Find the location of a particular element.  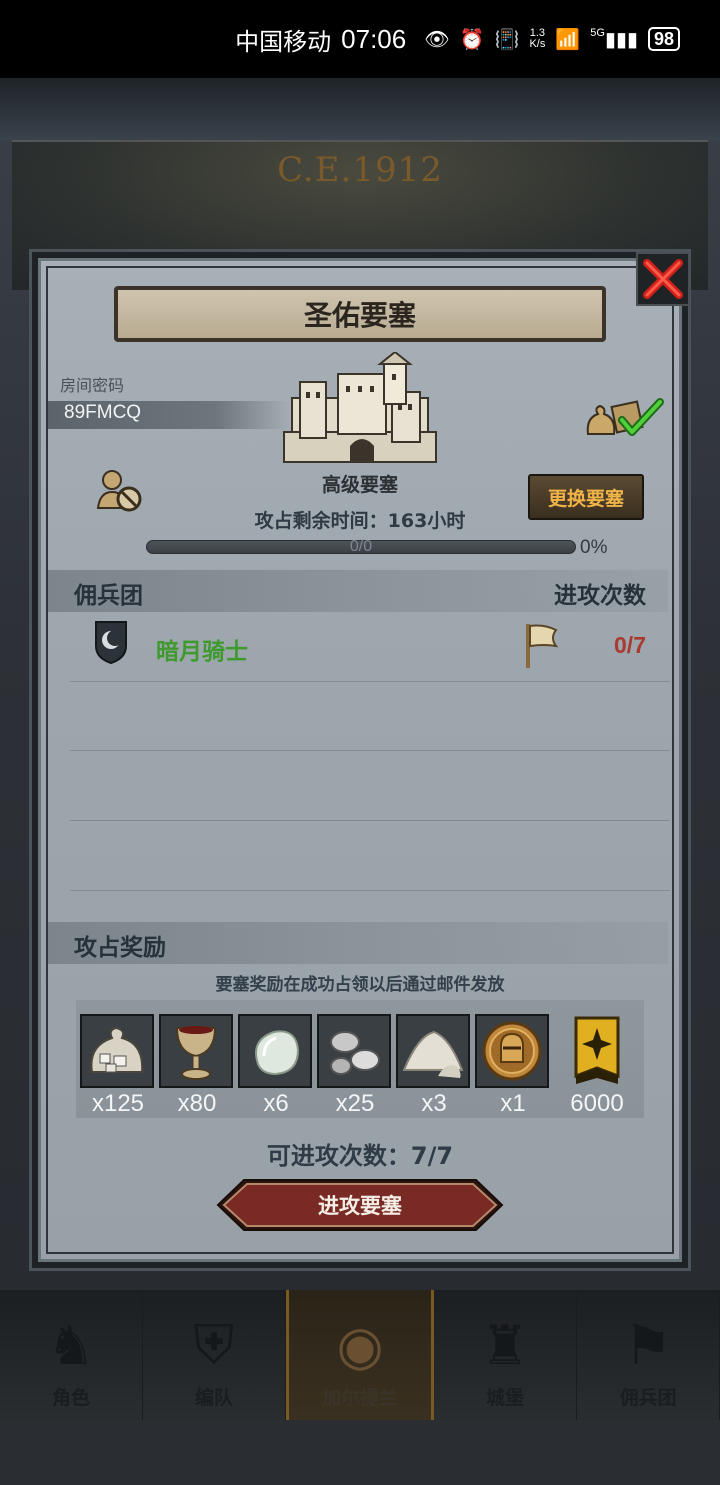

cell-signal-icon: 5G▮▮▮ is located at coordinates (614, 38).